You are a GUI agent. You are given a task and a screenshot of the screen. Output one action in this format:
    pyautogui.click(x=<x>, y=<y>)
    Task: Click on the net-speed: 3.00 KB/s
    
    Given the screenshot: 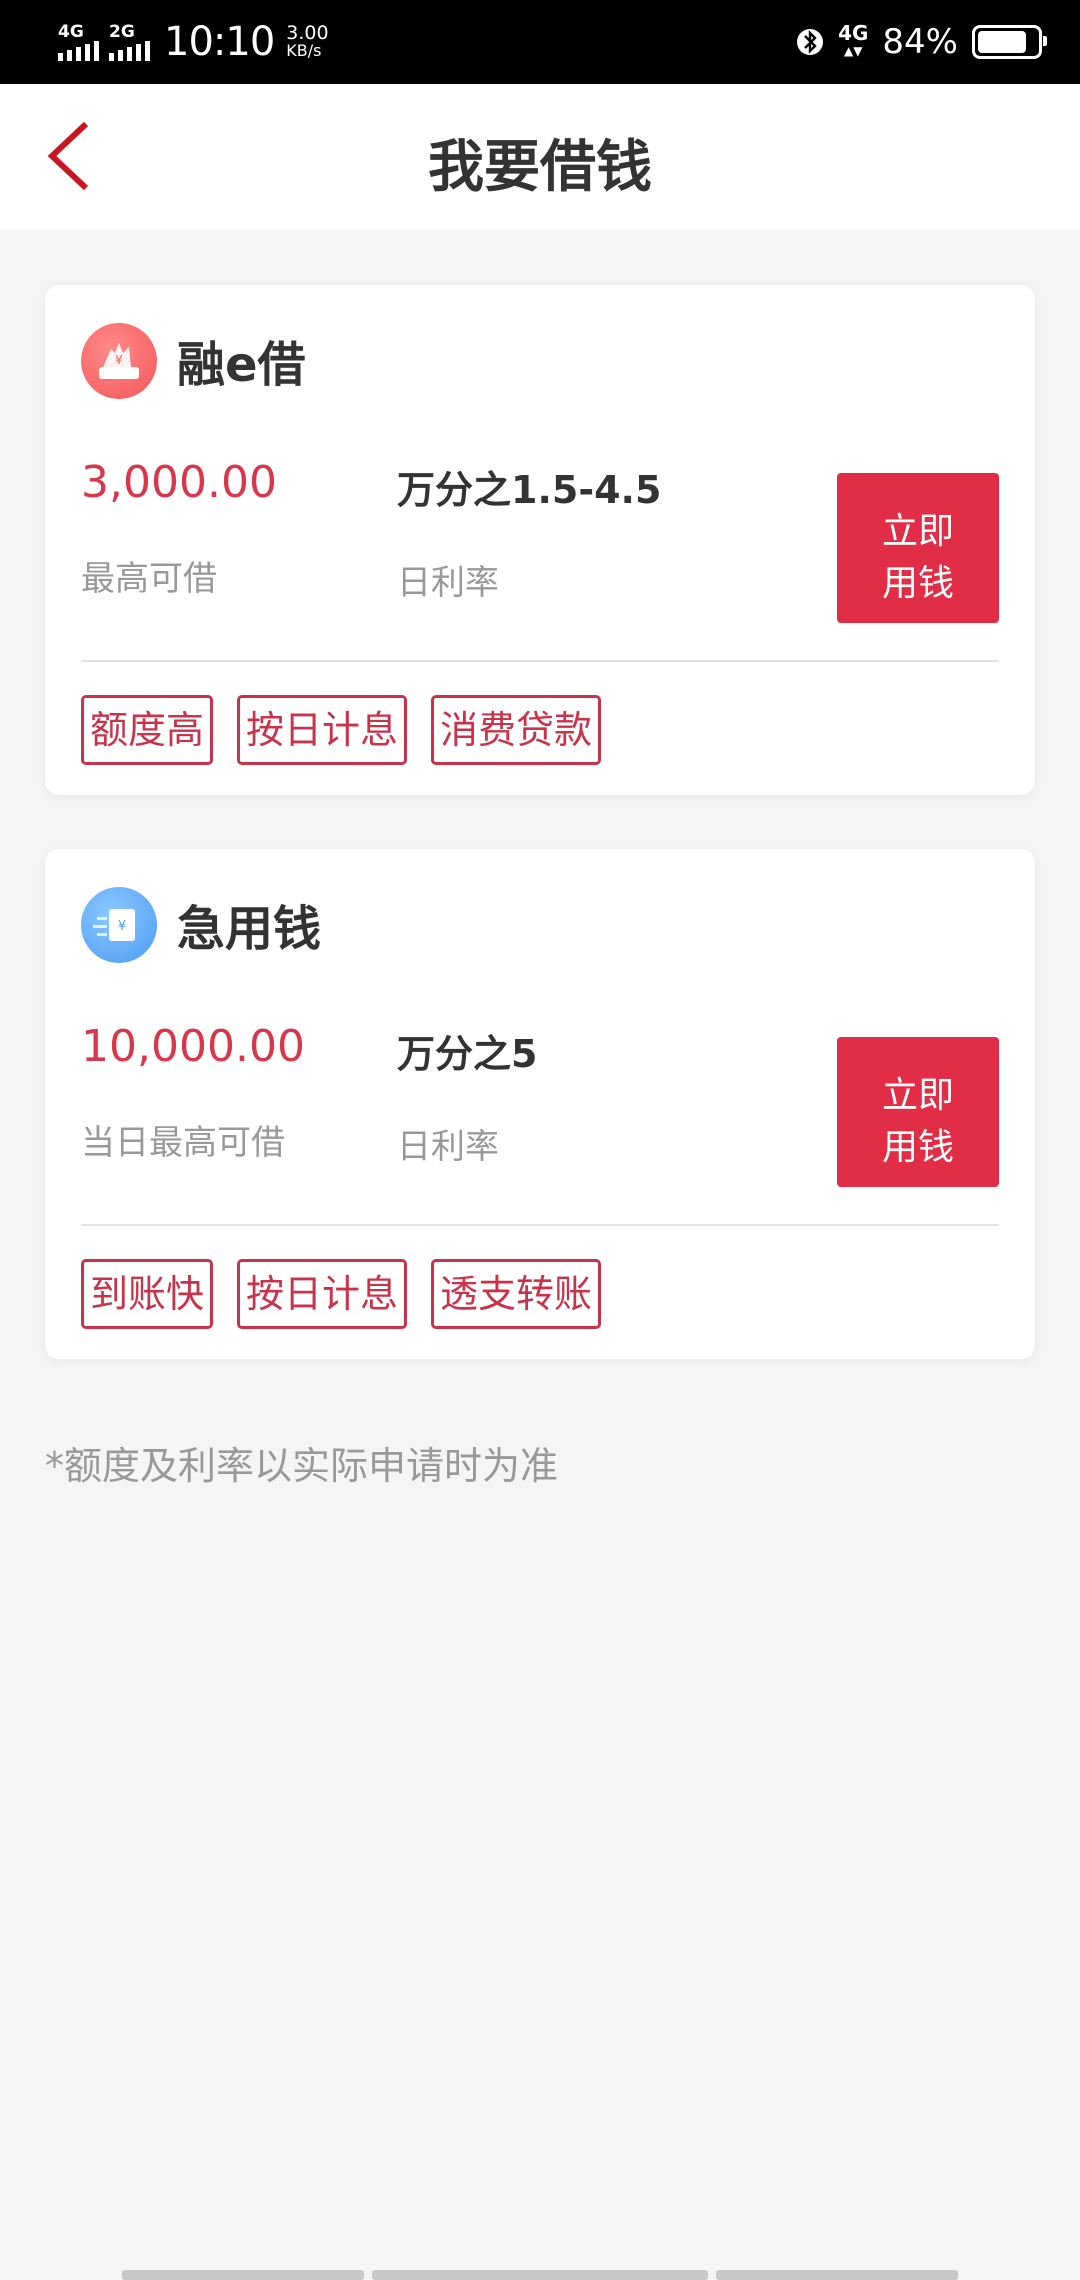 What is the action you would take?
    pyautogui.click(x=307, y=41)
    